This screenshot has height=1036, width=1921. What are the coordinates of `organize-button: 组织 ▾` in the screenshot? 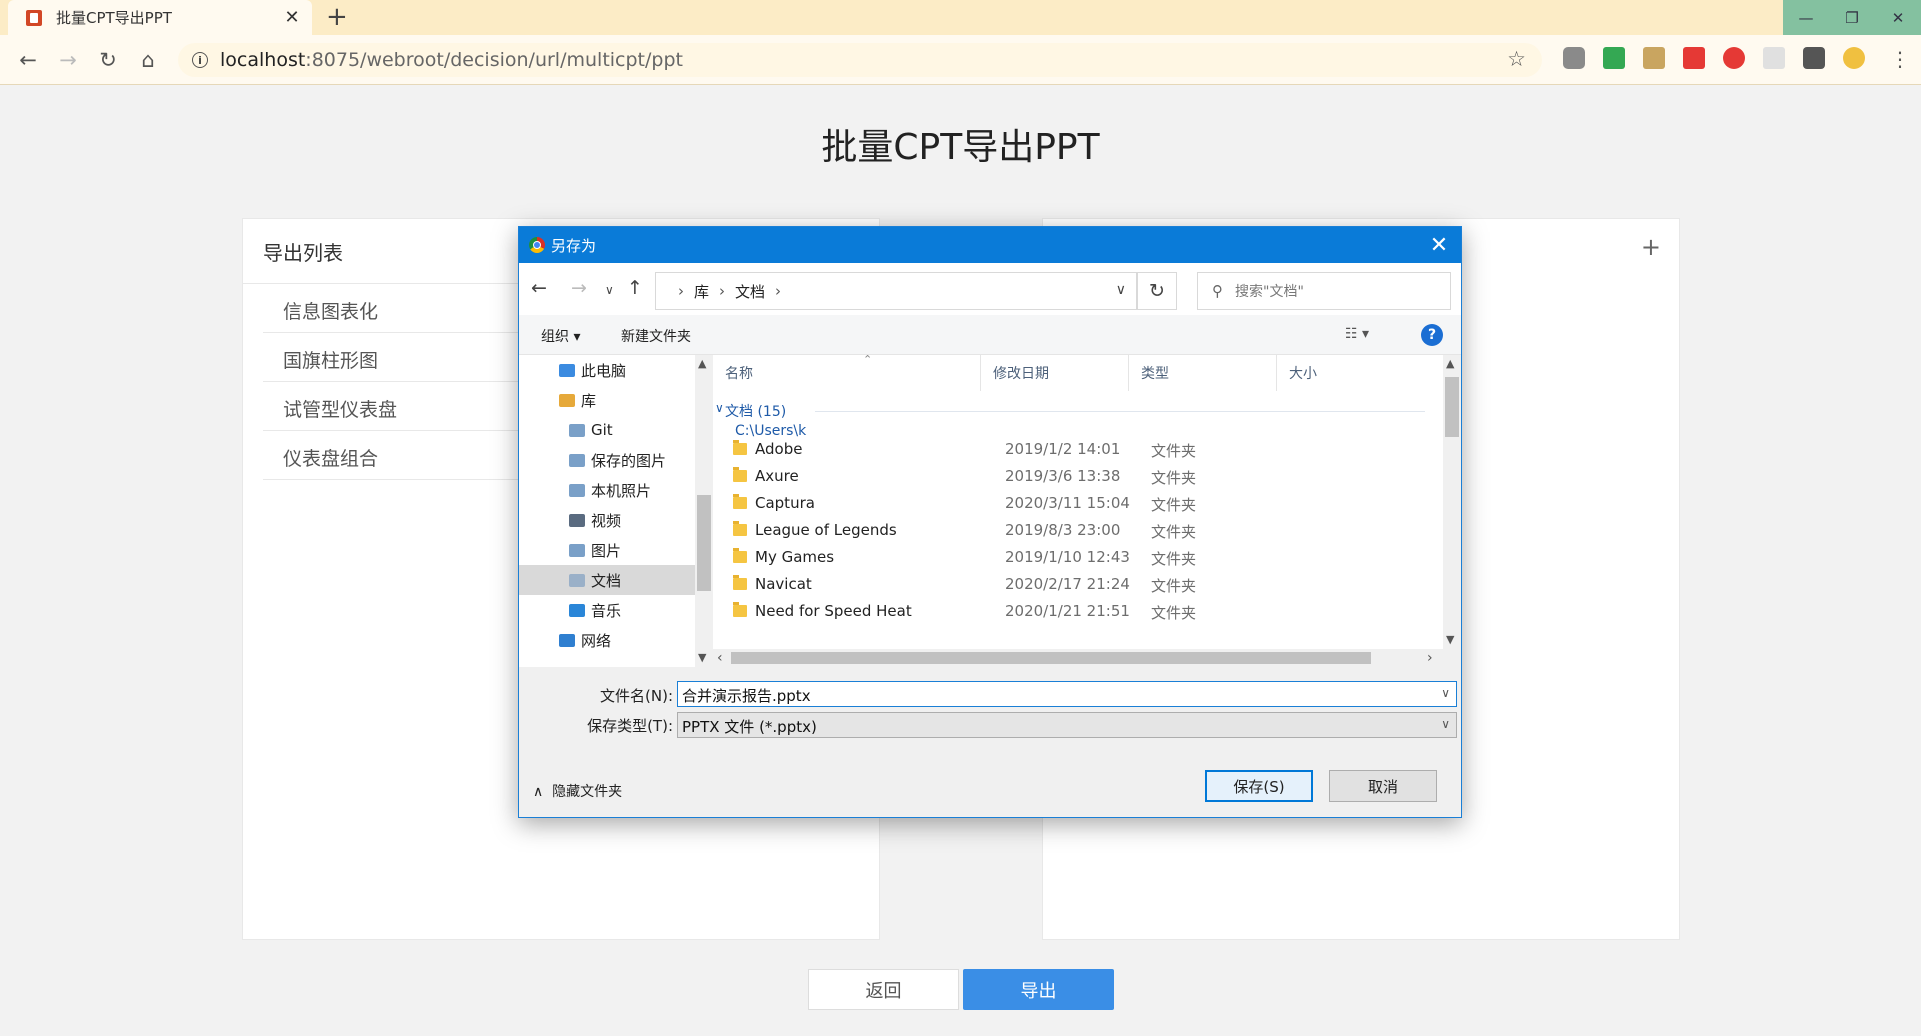 It's located at (560, 336).